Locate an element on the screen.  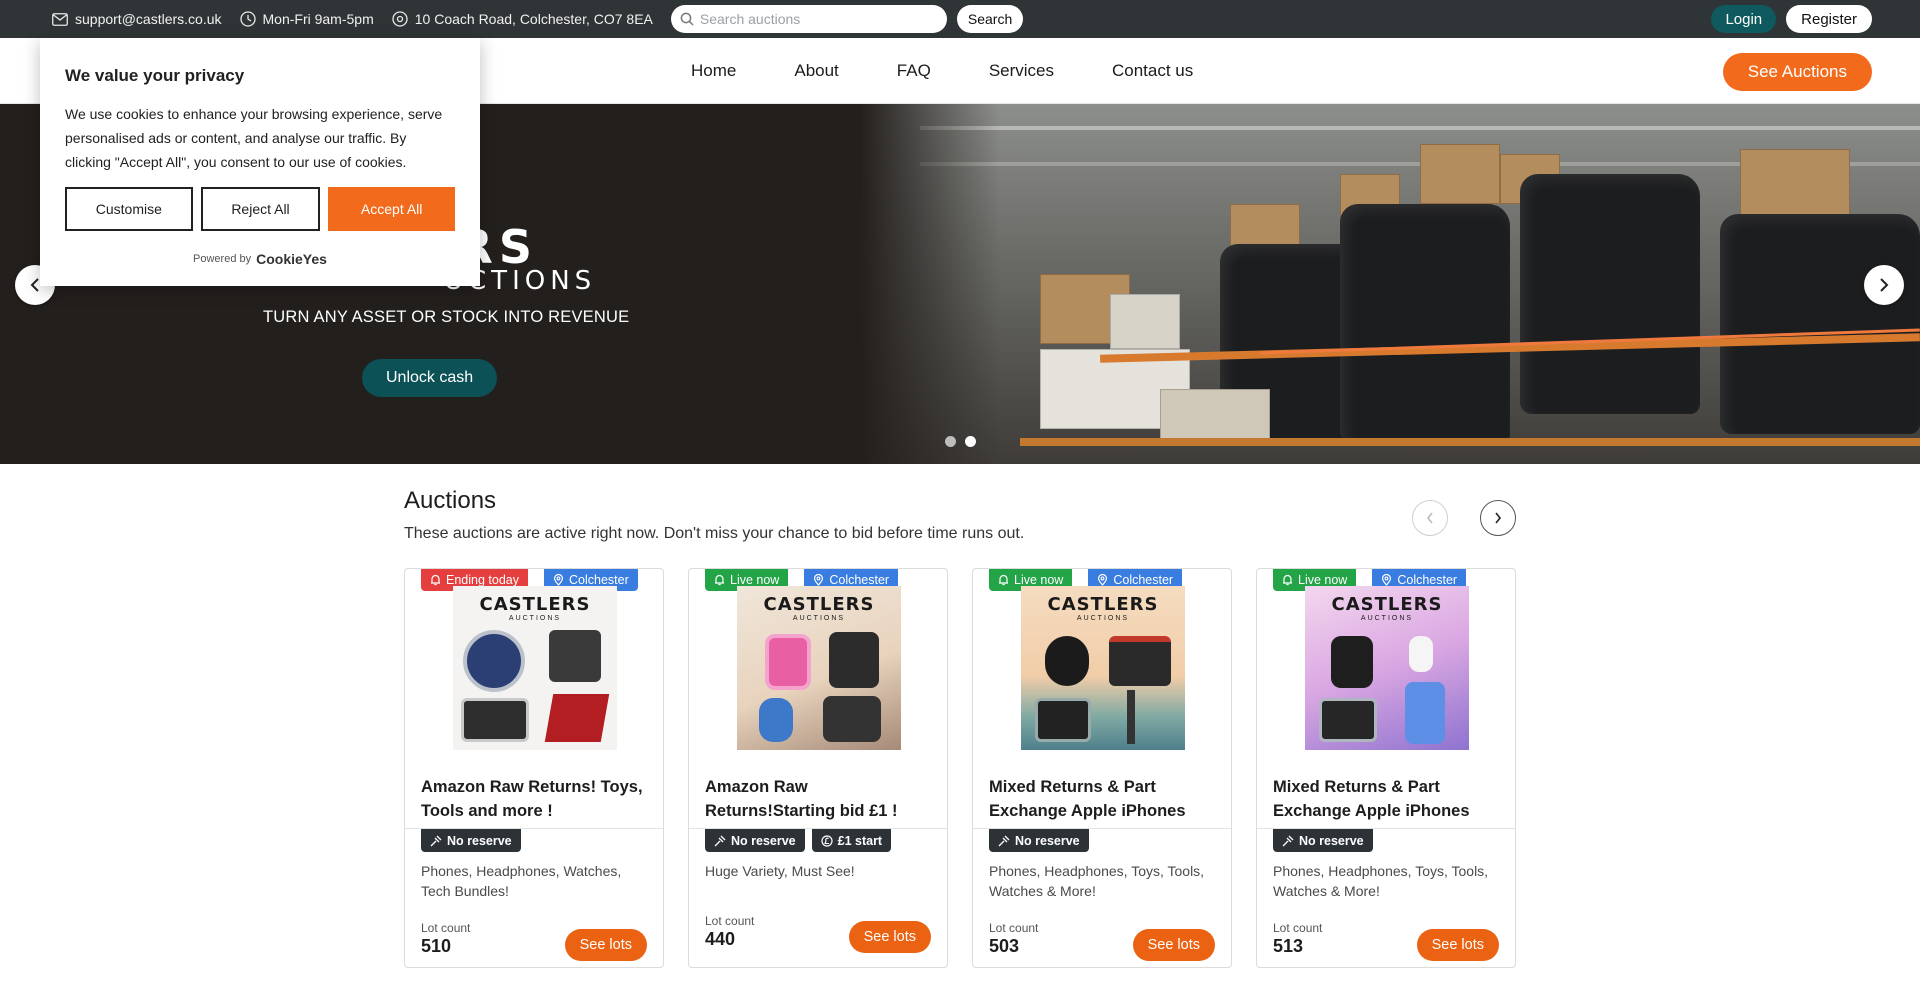
cookieyes-logo: CookieYes is located at coordinates (291, 259).